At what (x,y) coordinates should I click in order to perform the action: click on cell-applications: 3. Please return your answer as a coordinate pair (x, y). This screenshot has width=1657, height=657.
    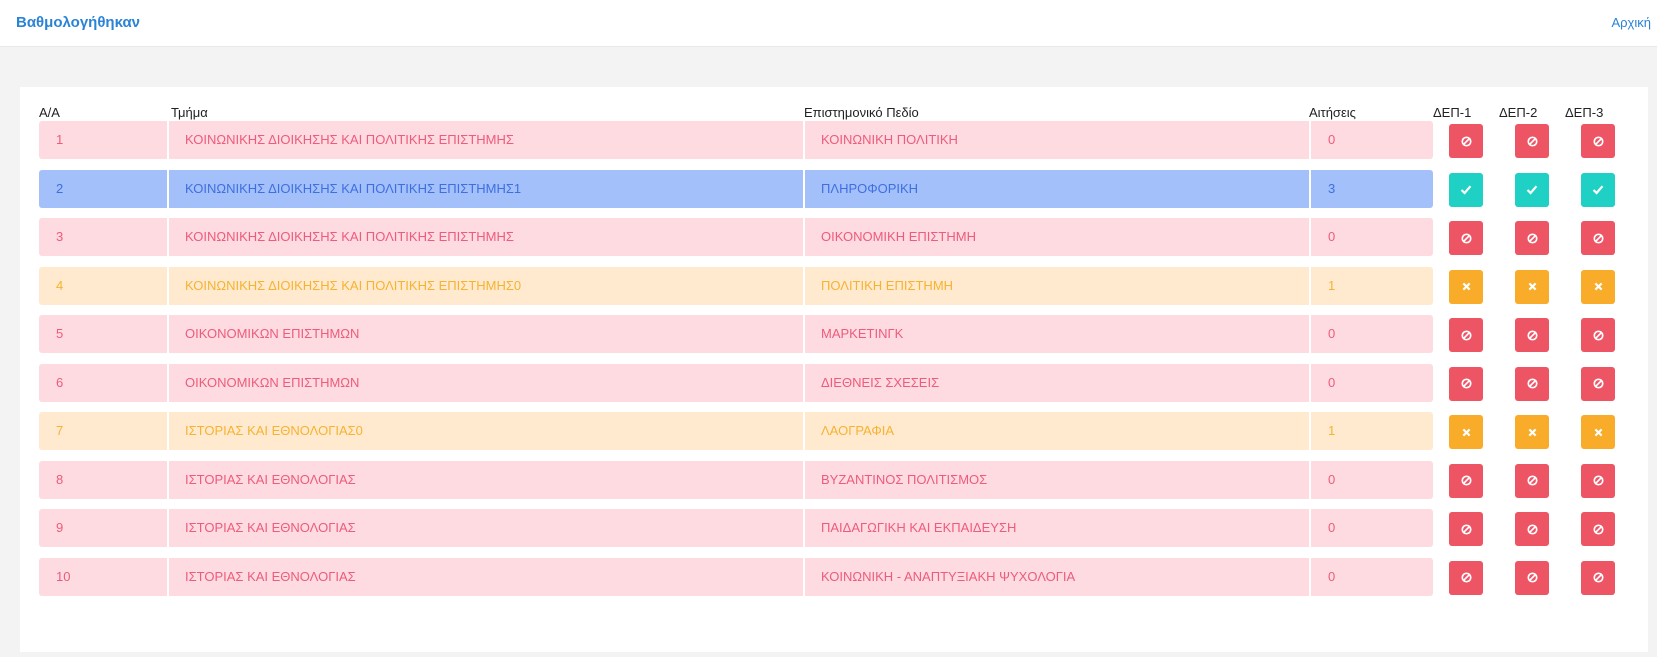
    Looking at the image, I should click on (1372, 188).